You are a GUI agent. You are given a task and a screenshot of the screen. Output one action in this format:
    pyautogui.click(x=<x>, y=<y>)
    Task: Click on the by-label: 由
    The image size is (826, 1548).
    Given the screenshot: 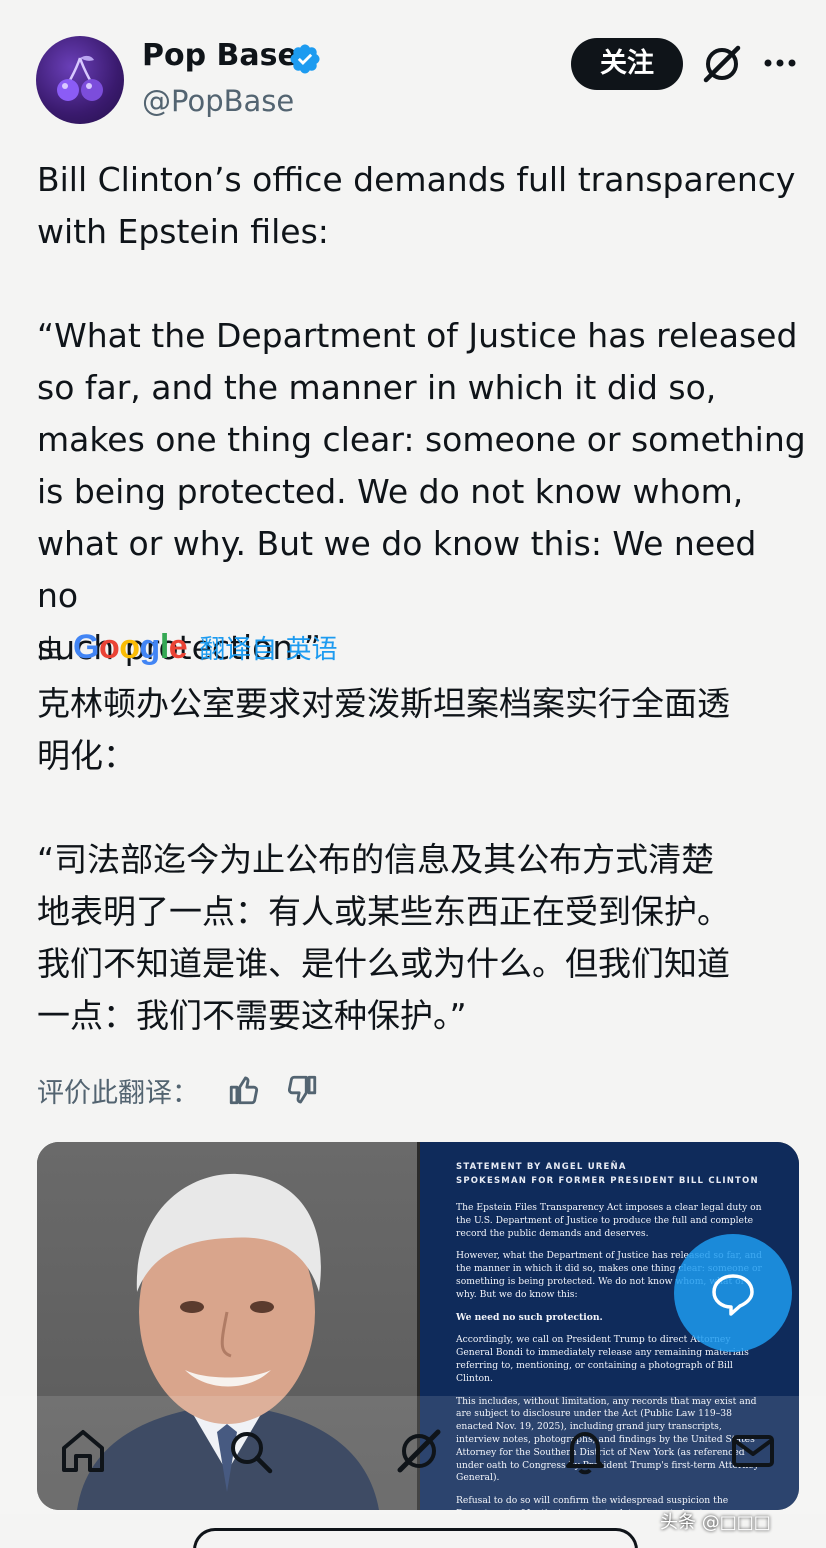 What is the action you would take?
    pyautogui.click(x=50, y=649)
    